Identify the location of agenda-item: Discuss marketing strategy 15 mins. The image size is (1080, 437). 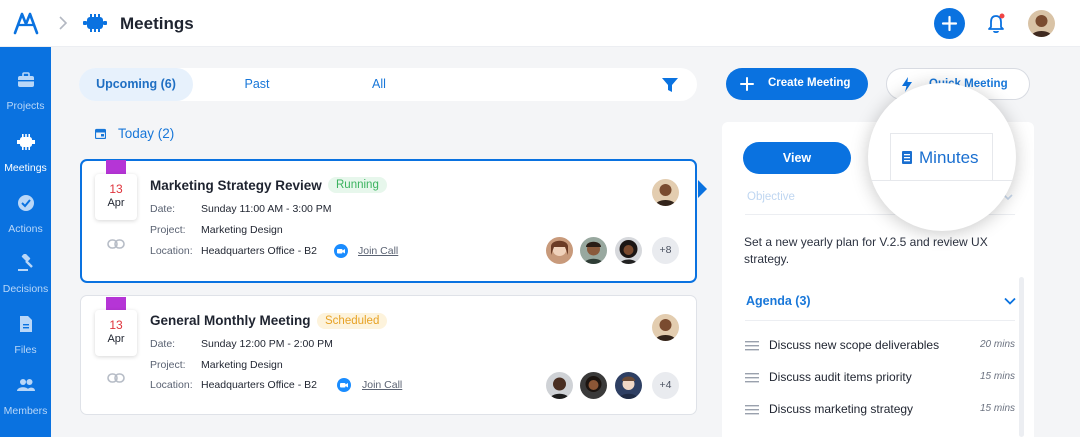
(880, 411).